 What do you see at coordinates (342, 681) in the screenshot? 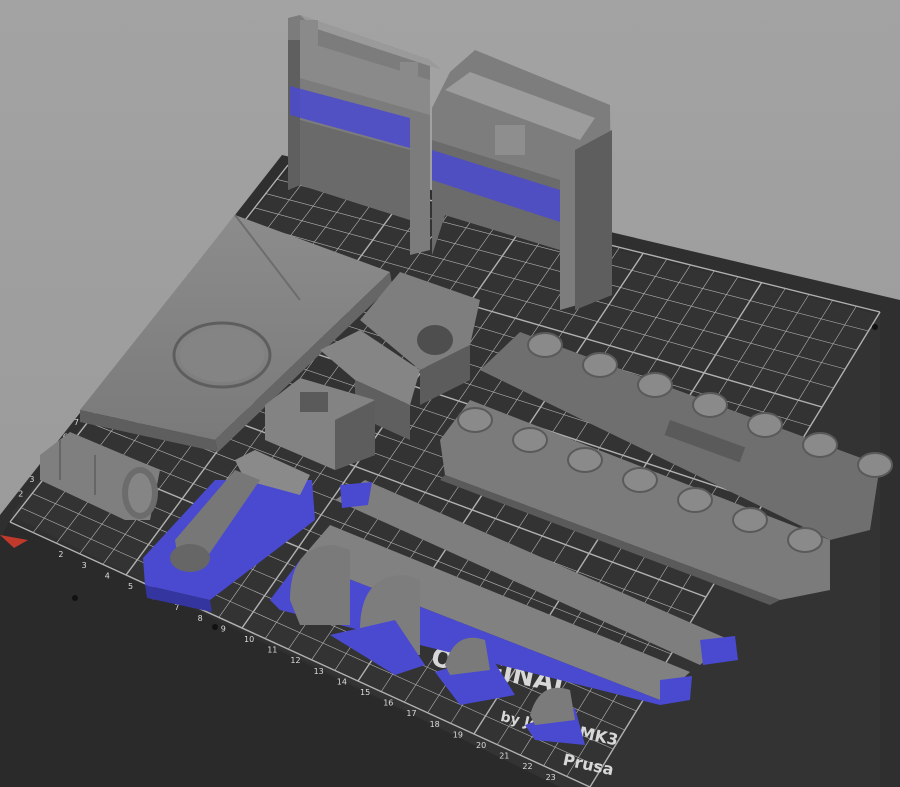
I see `x-tick-label: 14` at bounding box center [342, 681].